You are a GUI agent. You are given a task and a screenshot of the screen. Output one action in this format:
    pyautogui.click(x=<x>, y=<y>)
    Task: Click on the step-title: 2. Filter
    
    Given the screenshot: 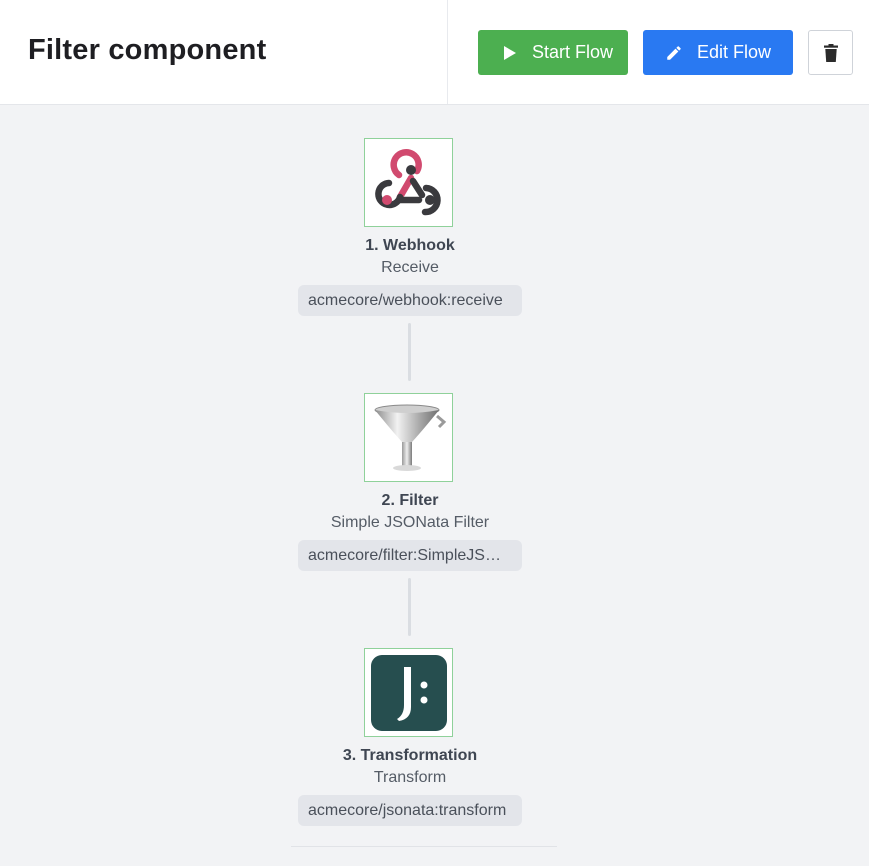 What is the action you would take?
    pyautogui.click(x=410, y=500)
    